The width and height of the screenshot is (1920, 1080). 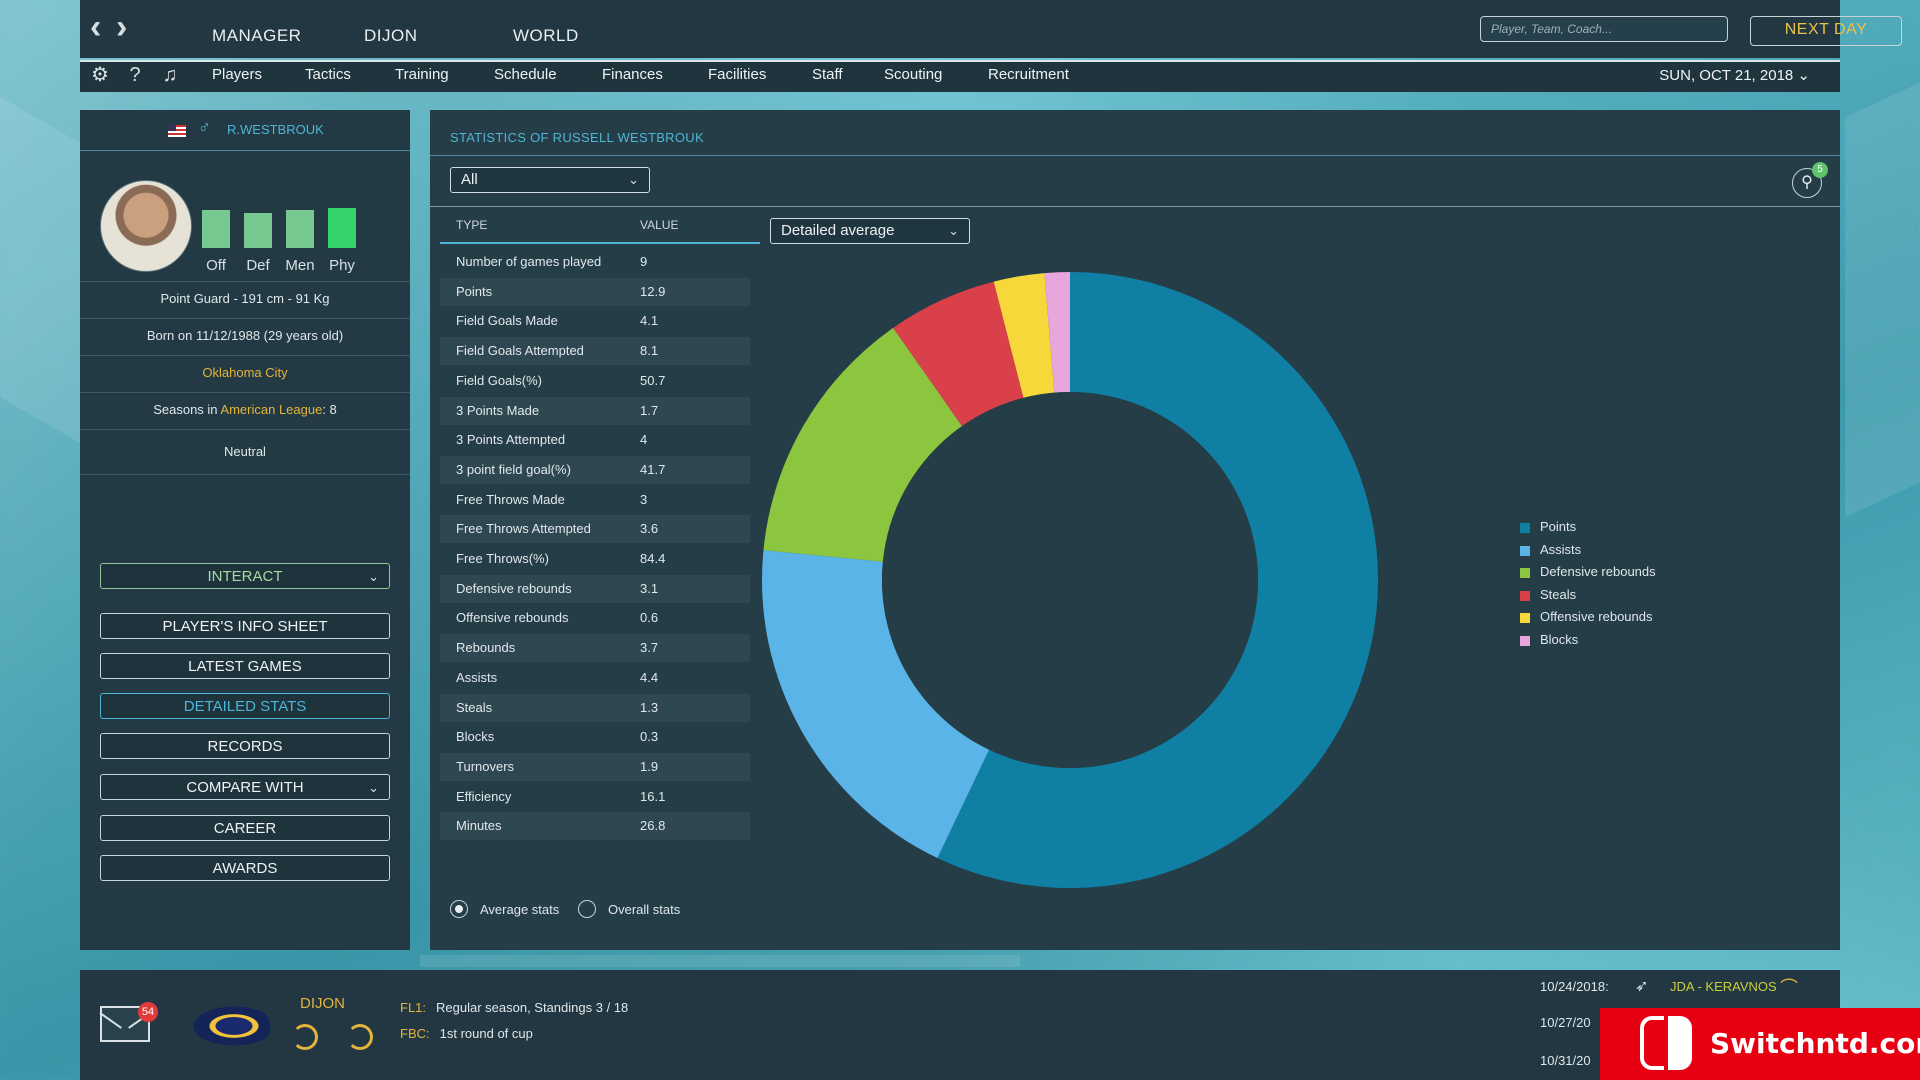 I want to click on help-icon: ?, so click(x=135, y=75).